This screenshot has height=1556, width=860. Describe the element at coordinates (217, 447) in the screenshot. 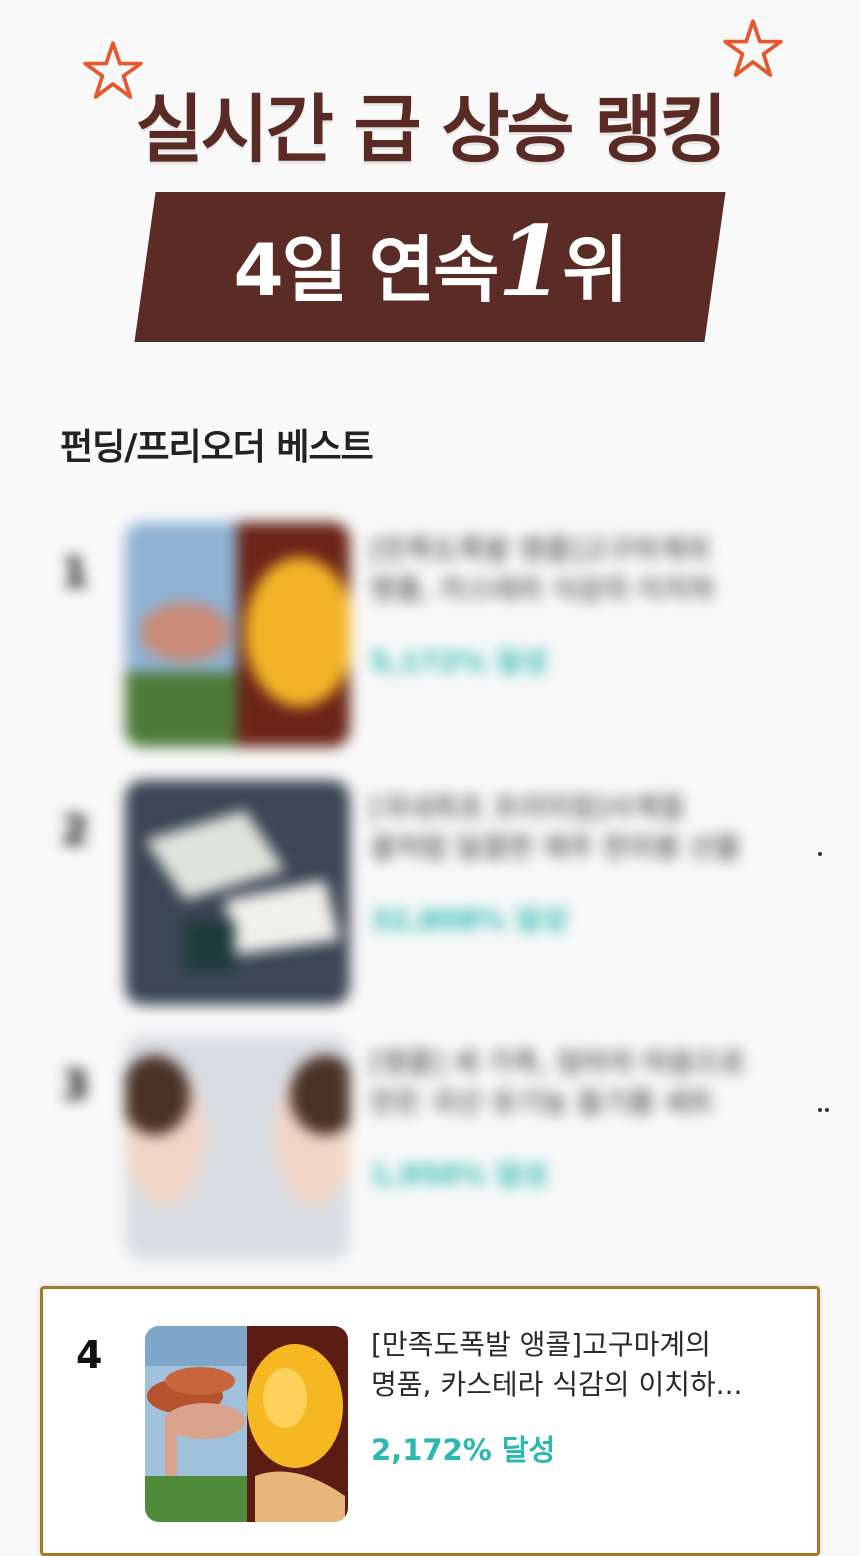

I see `section-title: 펀딩/프리오더 베스트` at that location.